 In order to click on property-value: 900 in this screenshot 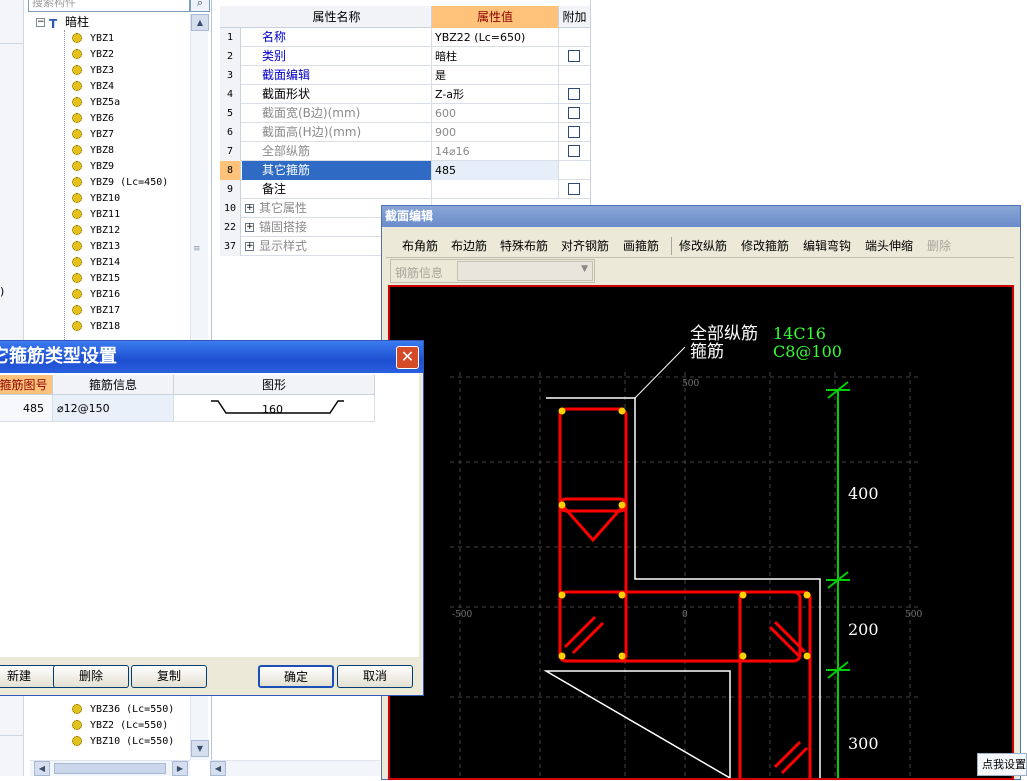, I will do `click(495, 132)`.